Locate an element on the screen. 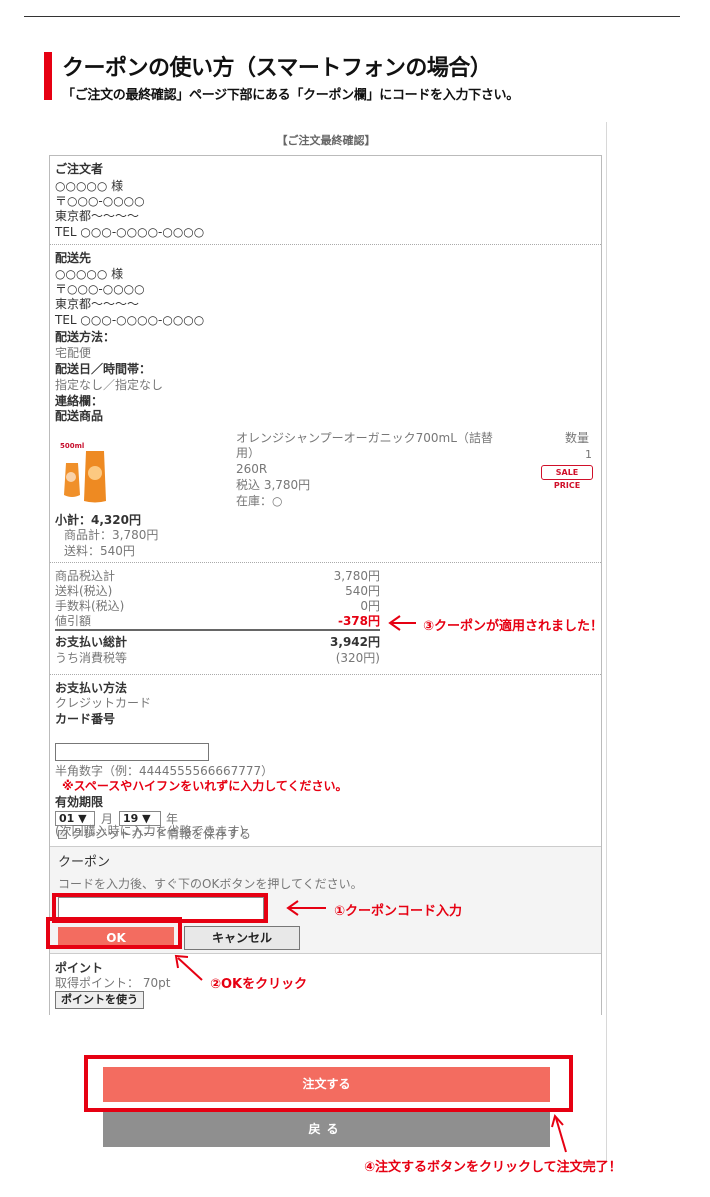 This screenshot has height=1197, width=710. subtotal-label: 小計：4,320円 is located at coordinates (98, 520).